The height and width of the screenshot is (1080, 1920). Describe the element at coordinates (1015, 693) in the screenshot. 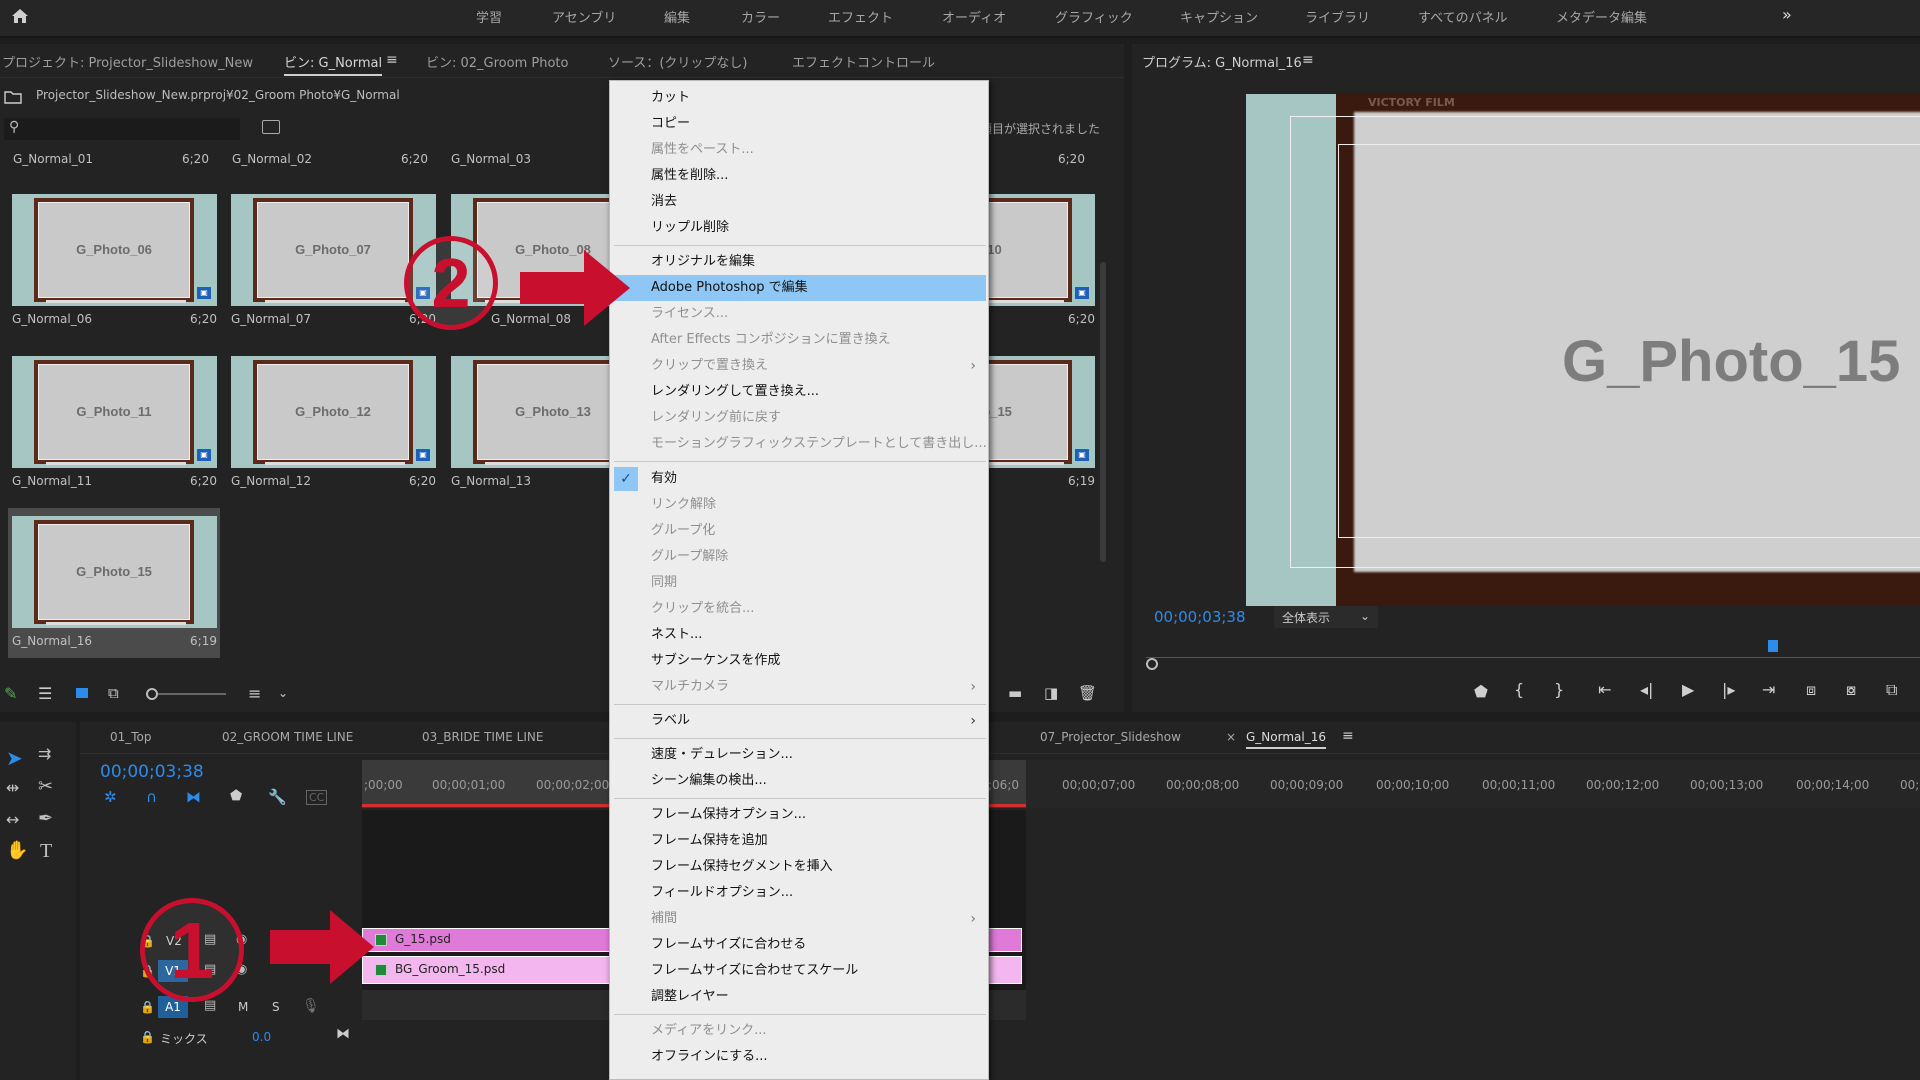

I see `new-bin-icon: ▬` at that location.